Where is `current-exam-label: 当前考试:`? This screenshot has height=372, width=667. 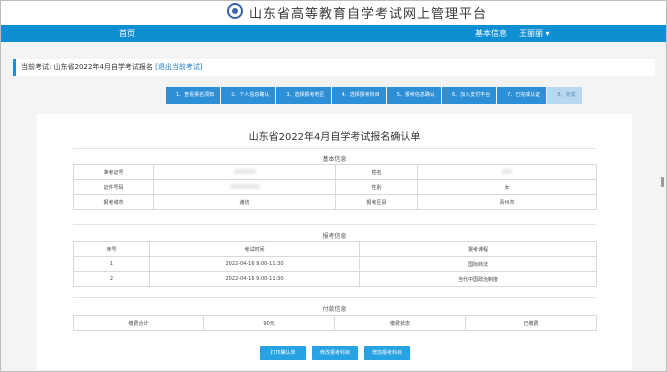 current-exam-label: 当前考试: is located at coordinates (36, 67).